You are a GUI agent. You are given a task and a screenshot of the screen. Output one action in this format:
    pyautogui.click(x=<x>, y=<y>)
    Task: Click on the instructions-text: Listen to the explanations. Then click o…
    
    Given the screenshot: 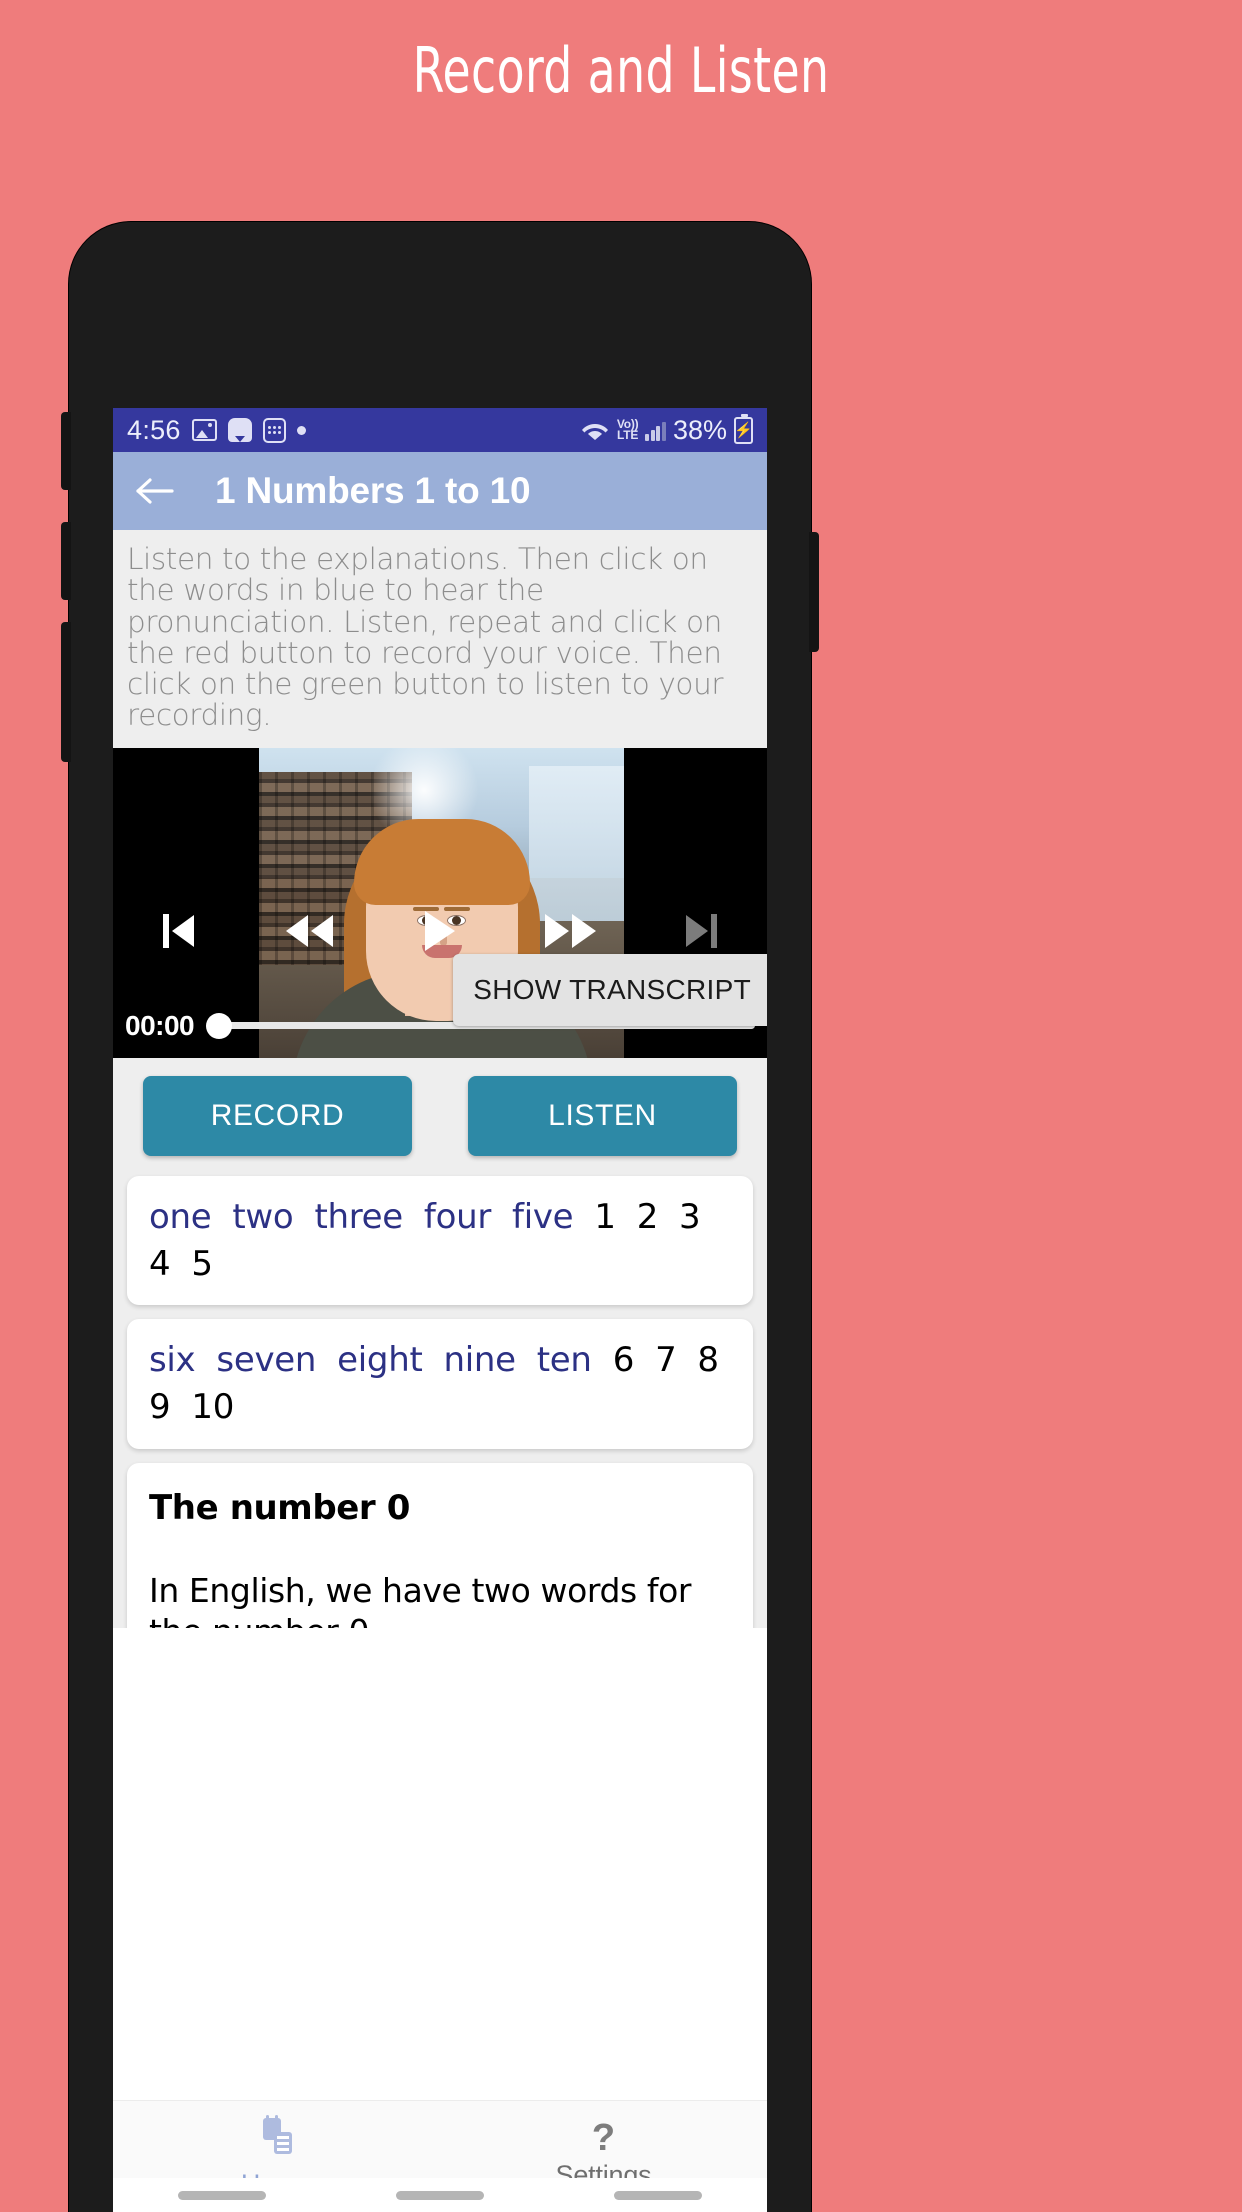 What is the action you would take?
    pyautogui.click(x=425, y=637)
    